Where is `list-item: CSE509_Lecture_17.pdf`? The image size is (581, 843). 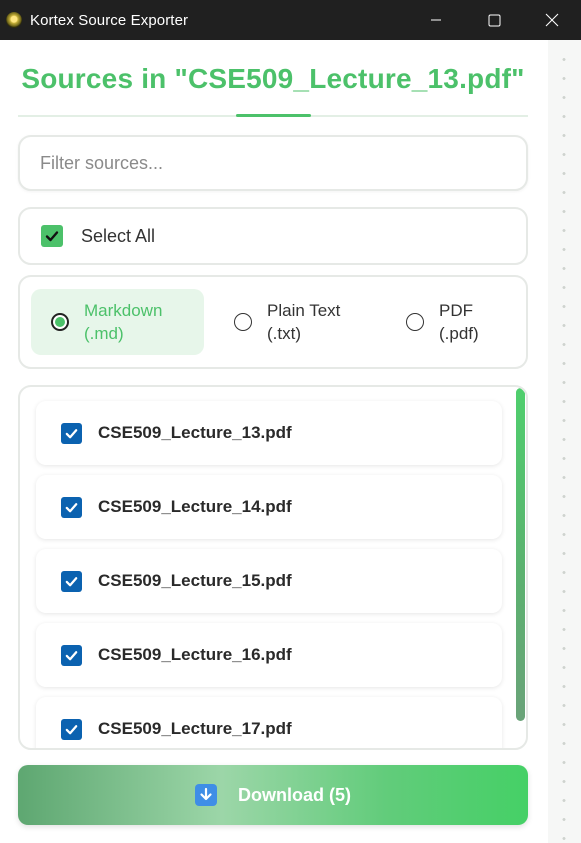
list-item: CSE509_Lecture_17.pdf is located at coordinates (269, 722).